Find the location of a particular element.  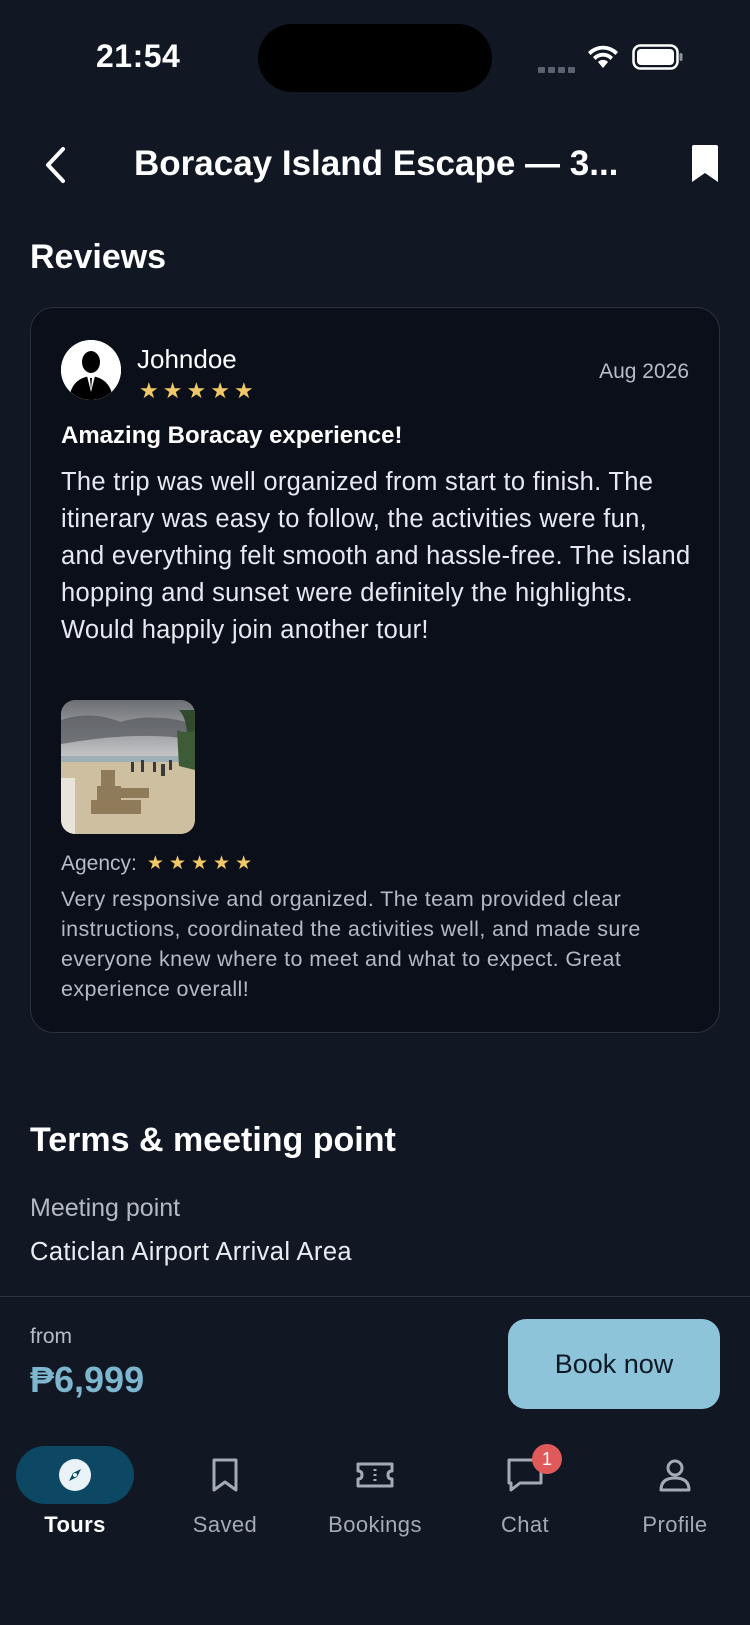

tab-profile: Profile is located at coordinates (675, 1501).